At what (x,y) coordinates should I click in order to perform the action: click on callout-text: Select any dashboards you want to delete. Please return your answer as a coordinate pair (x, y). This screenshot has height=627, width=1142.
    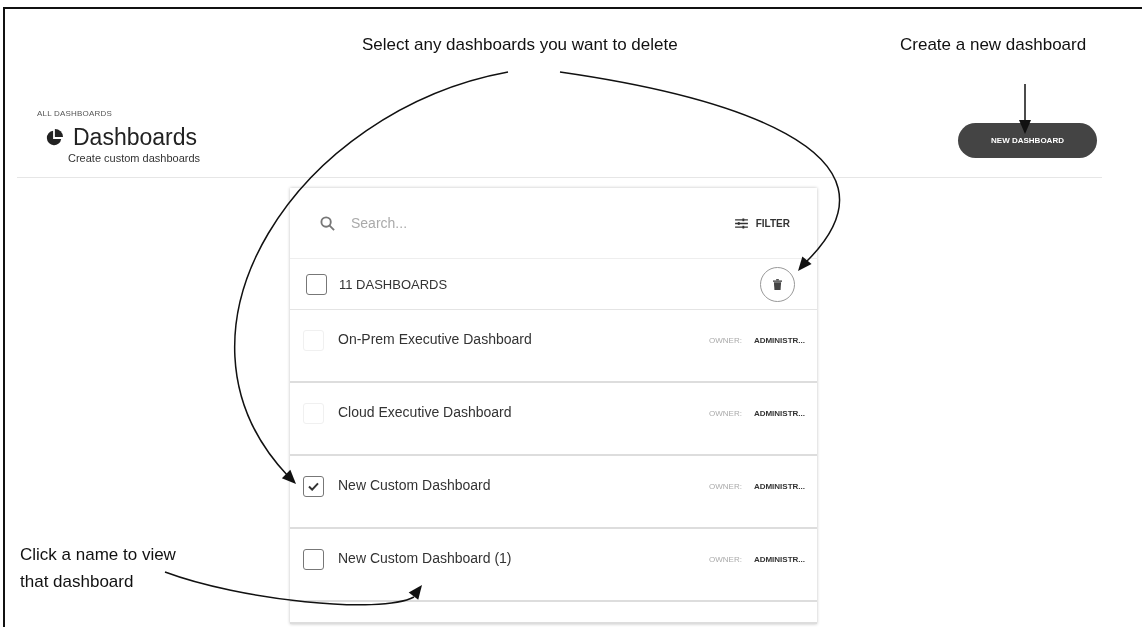
    Looking at the image, I should click on (520, 45).